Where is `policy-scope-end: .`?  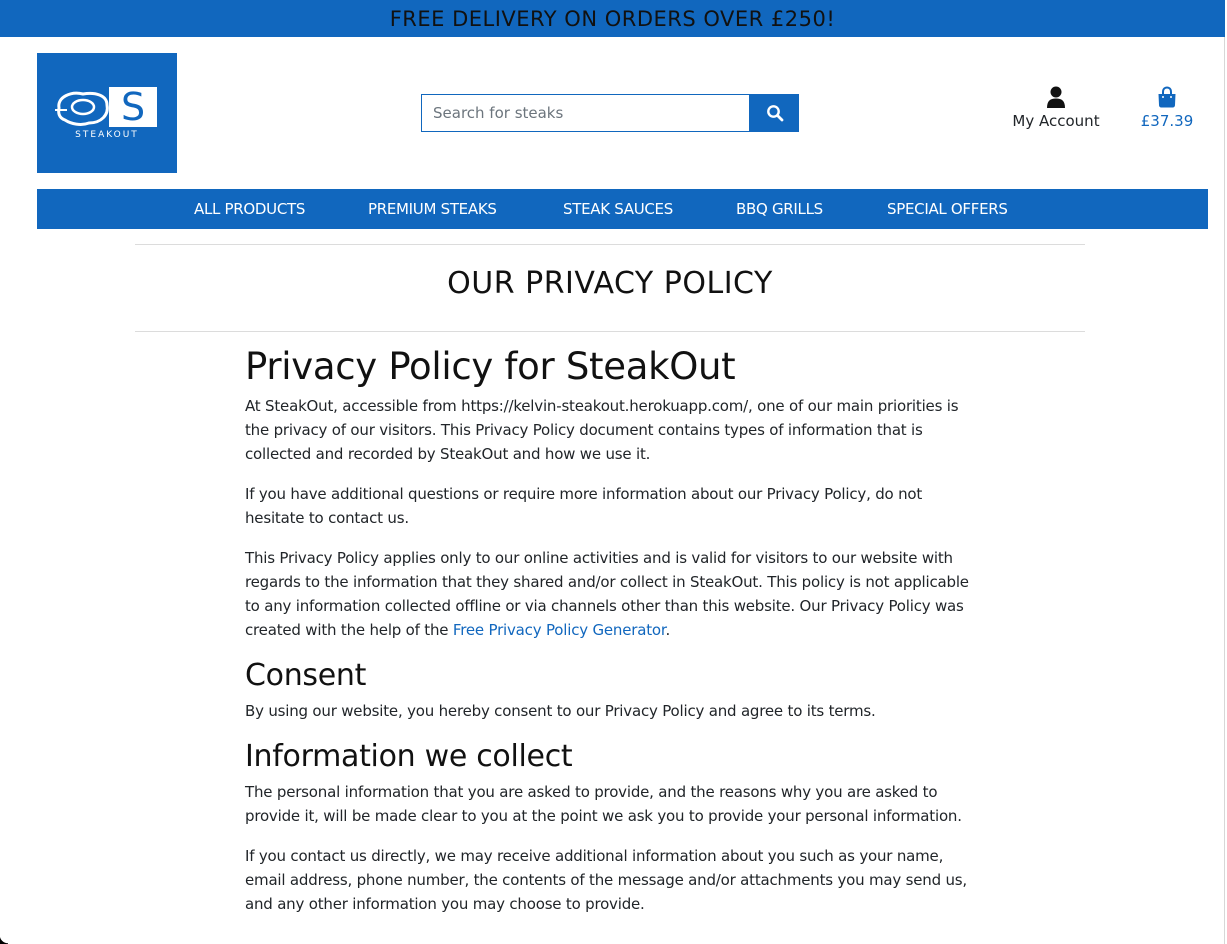 policy-scope-end: . is located at coordinates (668, 630).